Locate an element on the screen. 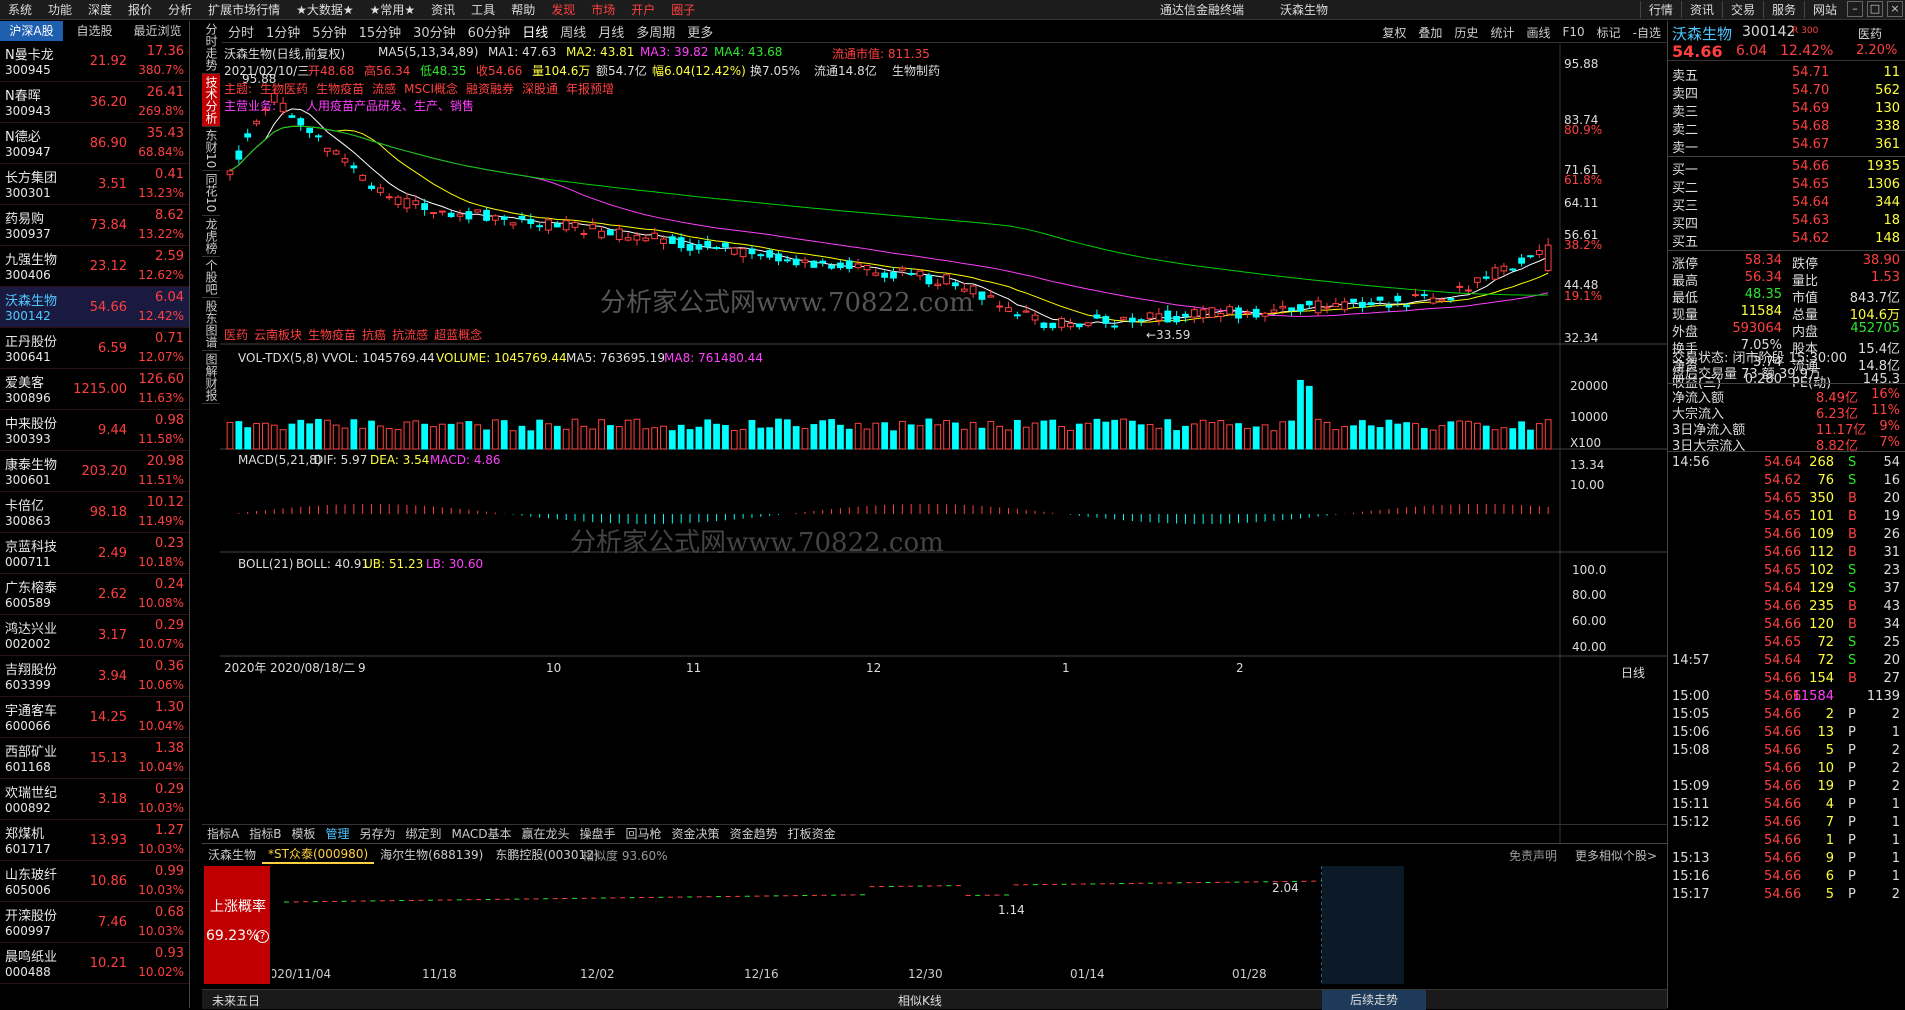  indicator-tab: 另存为 is located at coordinates (377, 833).